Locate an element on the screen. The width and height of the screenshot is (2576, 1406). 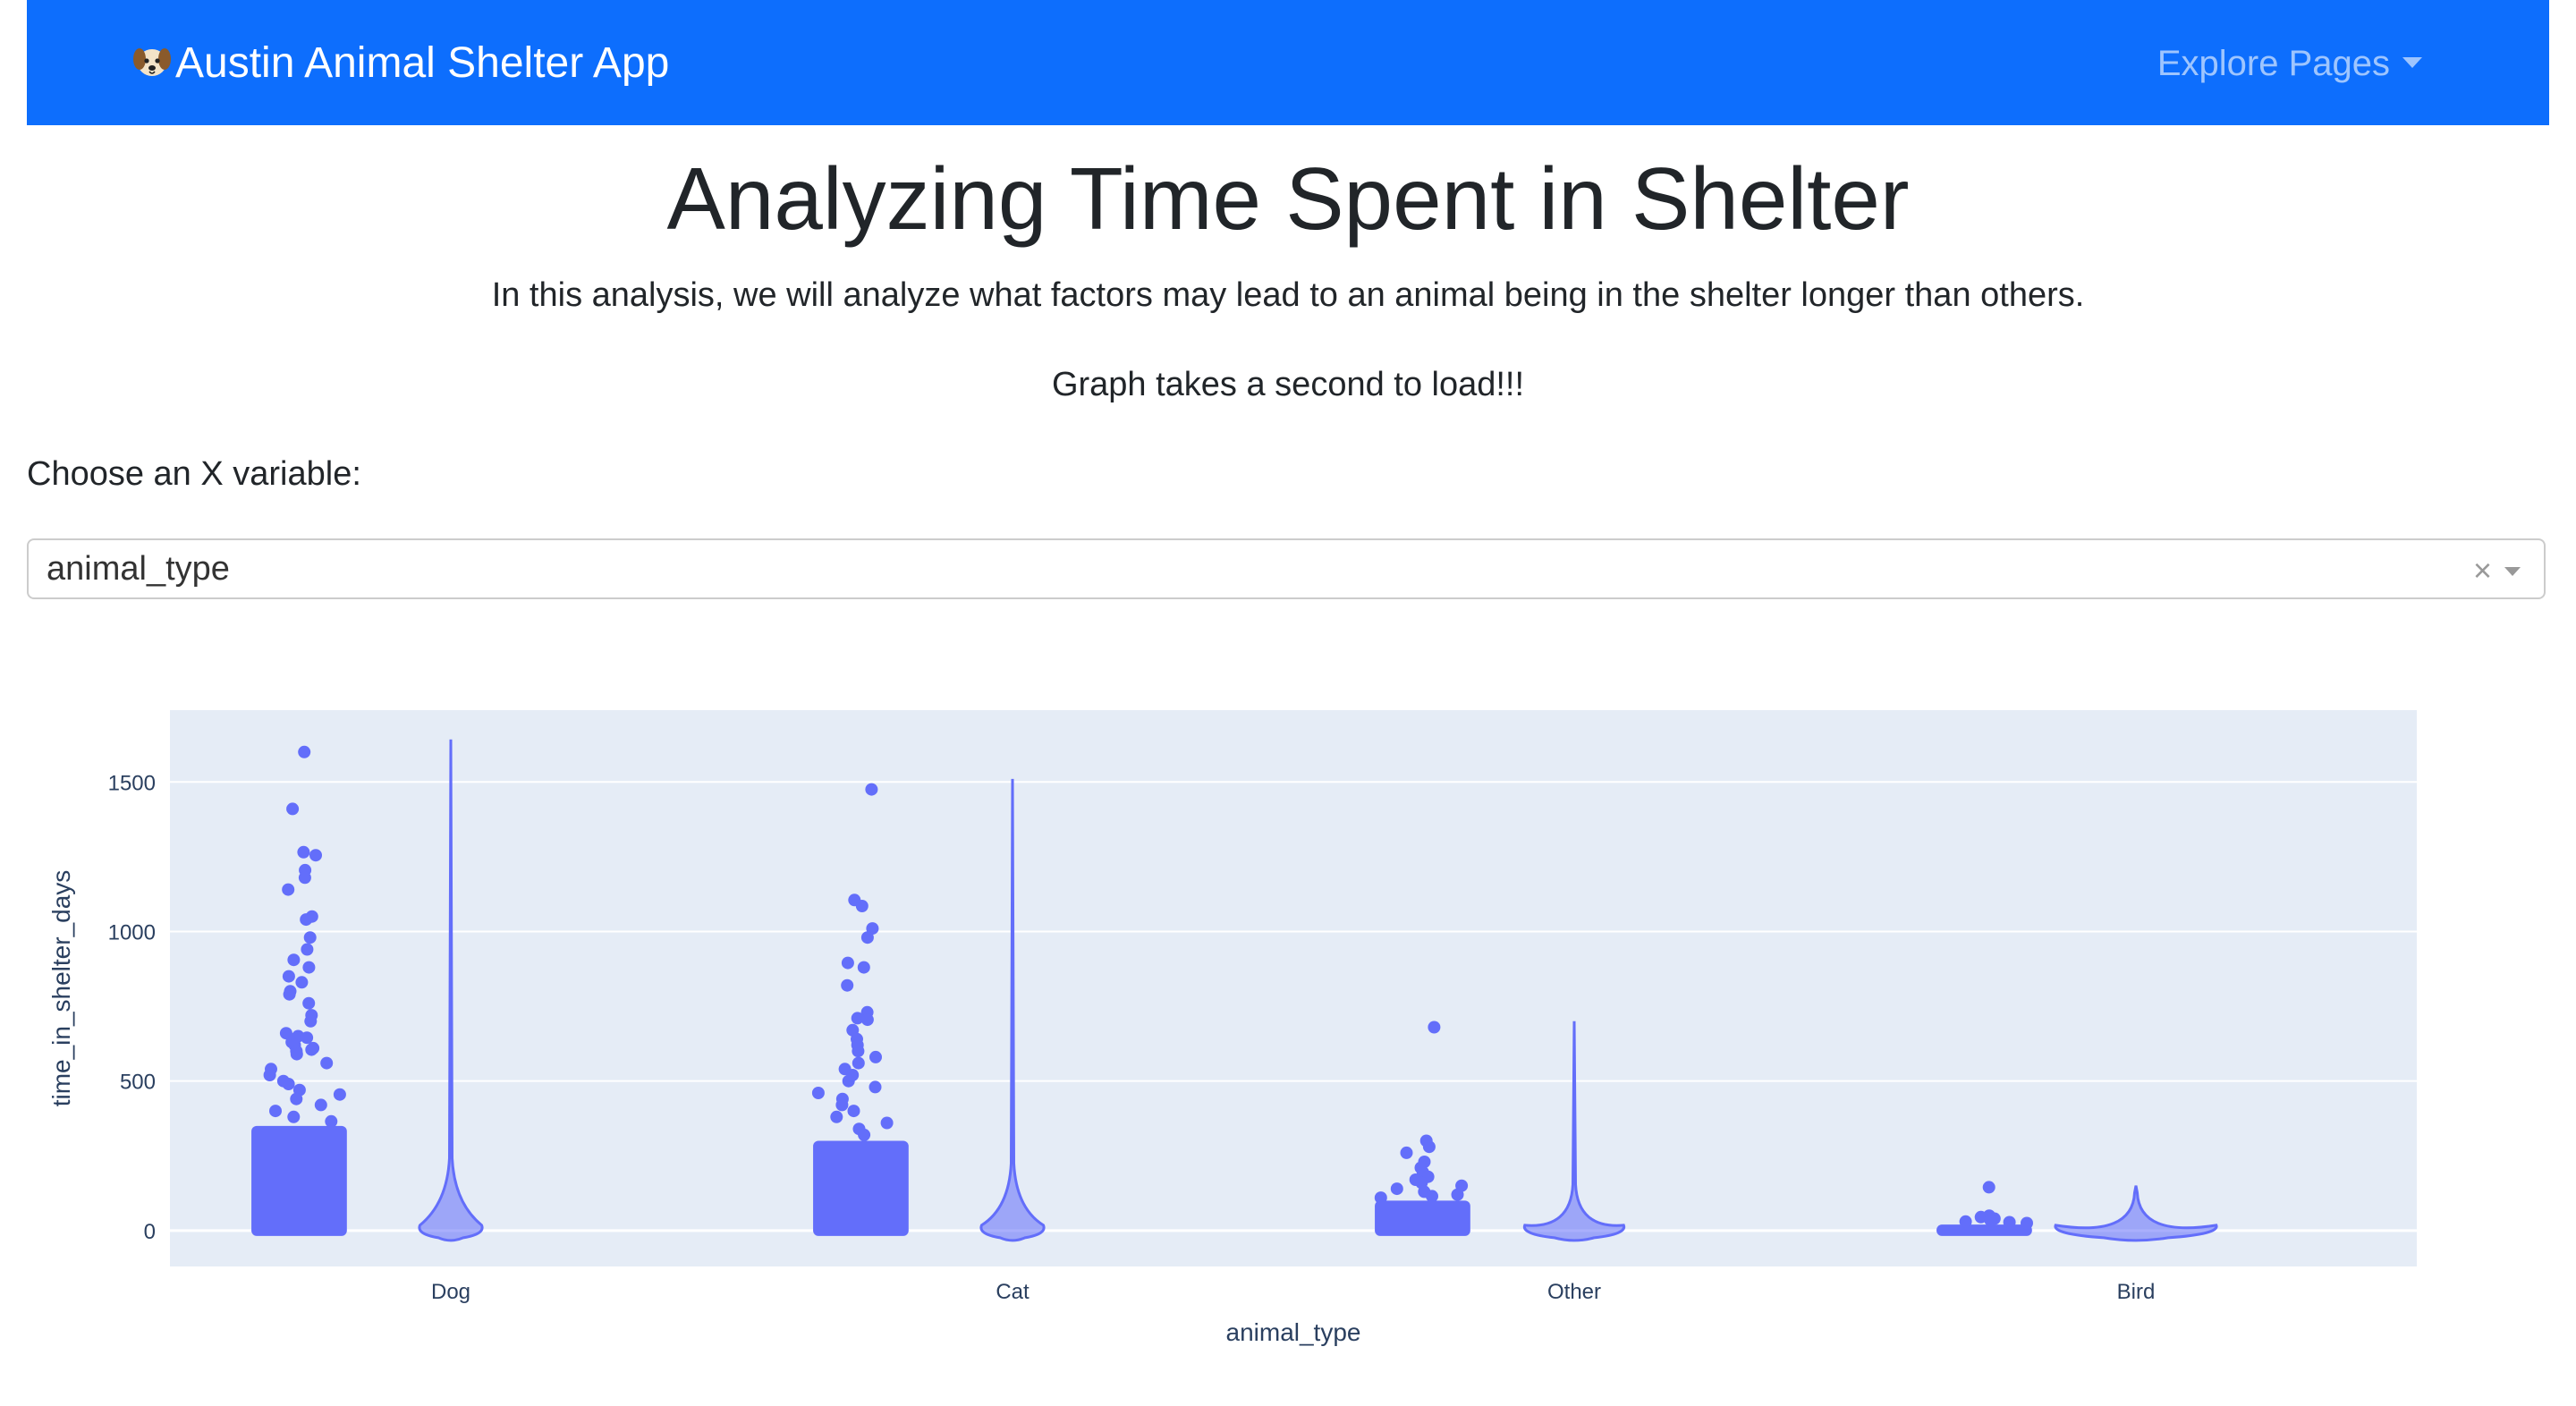
y-axis-title: time_in_shelter_days is located at coordinates (61, 989).